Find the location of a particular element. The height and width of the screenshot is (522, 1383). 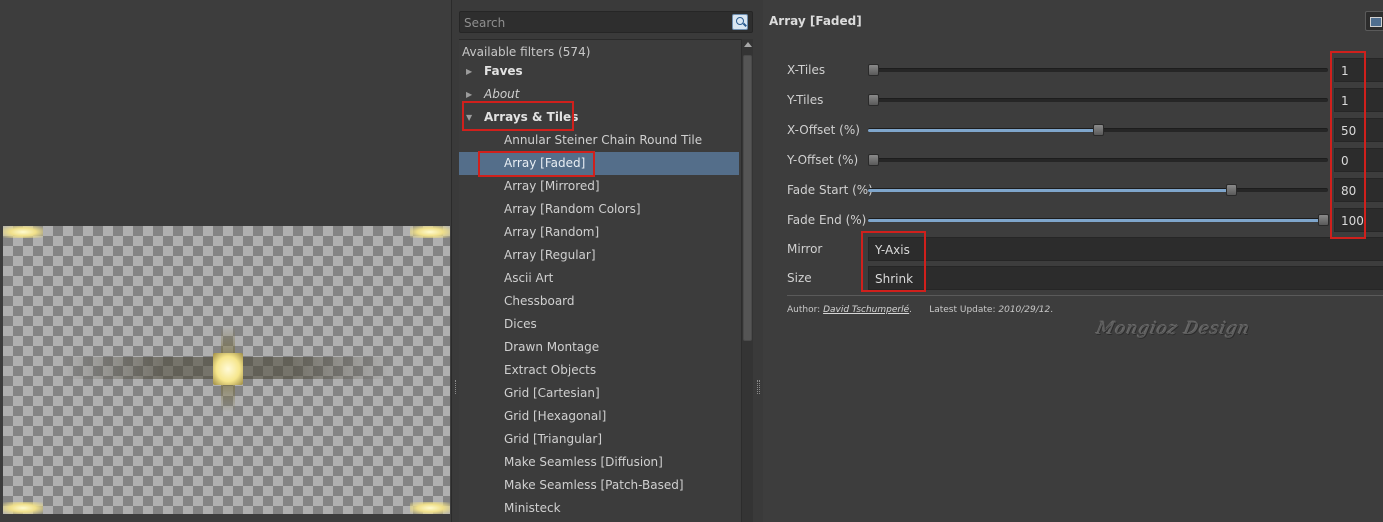

category-label: Arrays & Tiles is located at coordinates (531, 117).